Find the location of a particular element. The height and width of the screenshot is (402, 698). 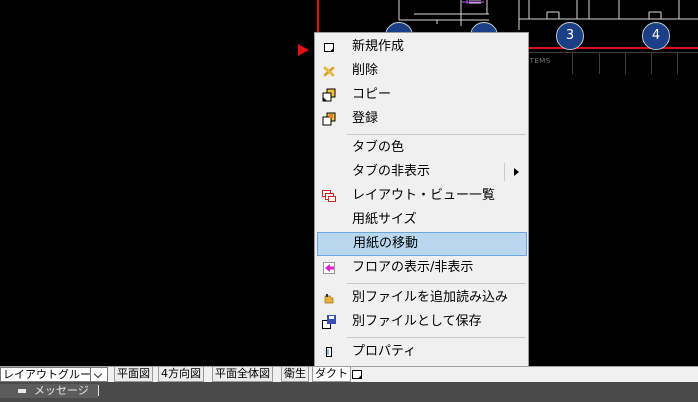

menu-item-label: 登録 is located at coordinates (365, 118).